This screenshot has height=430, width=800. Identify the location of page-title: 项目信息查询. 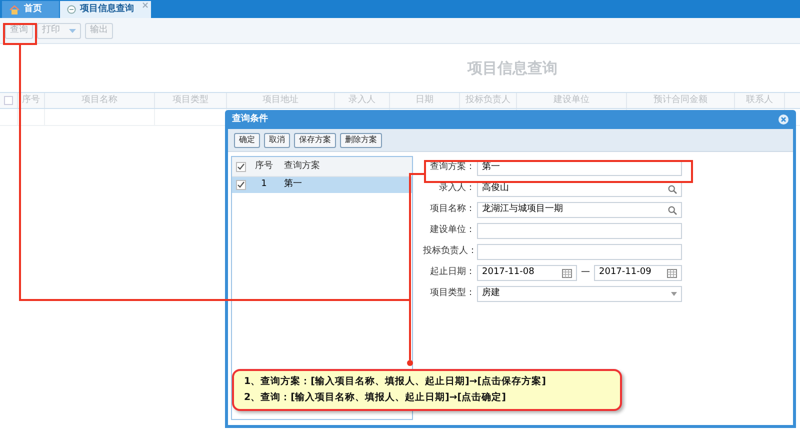
(513, 68).